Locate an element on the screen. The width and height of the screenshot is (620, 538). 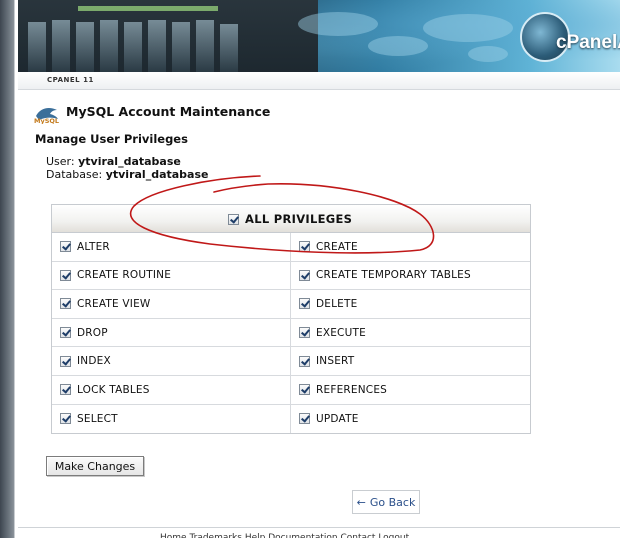
all-privileges-checkbox is located at coordinates (233, 219).